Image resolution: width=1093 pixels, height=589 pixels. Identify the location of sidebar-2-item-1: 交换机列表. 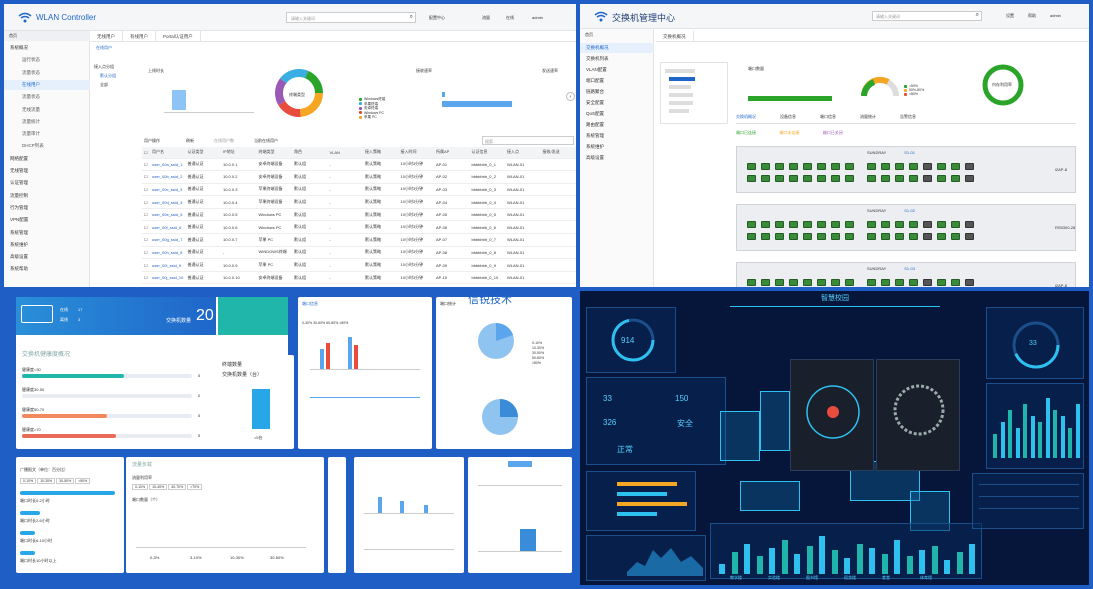
(617, 59).